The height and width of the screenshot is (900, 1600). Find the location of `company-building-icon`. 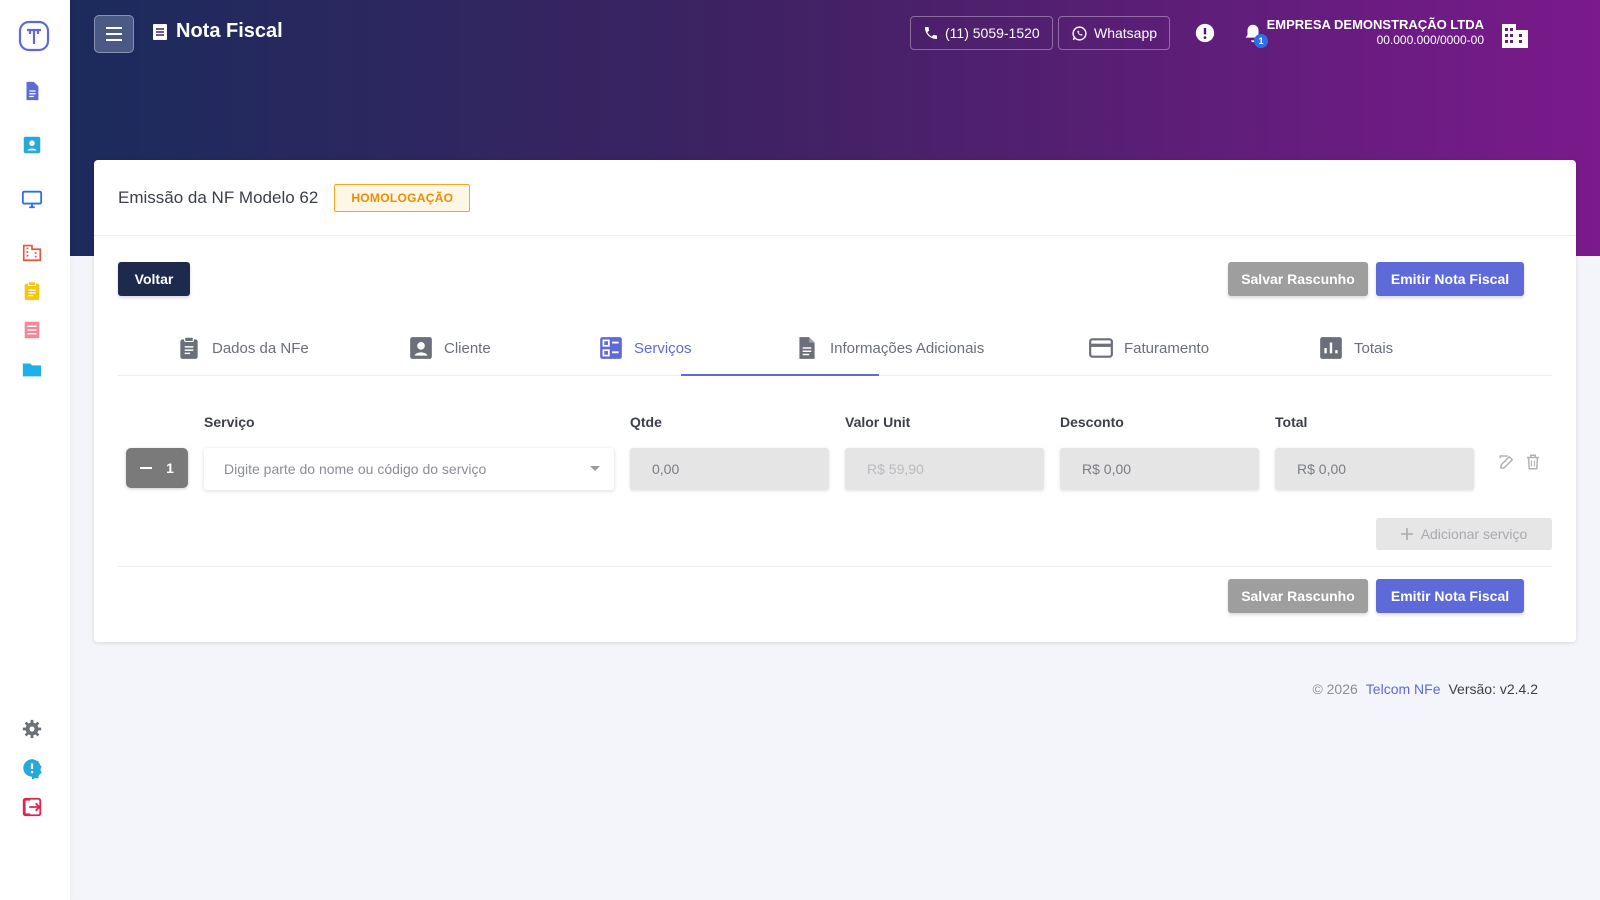

company-building-icon is located at coordinates (1515, 34).